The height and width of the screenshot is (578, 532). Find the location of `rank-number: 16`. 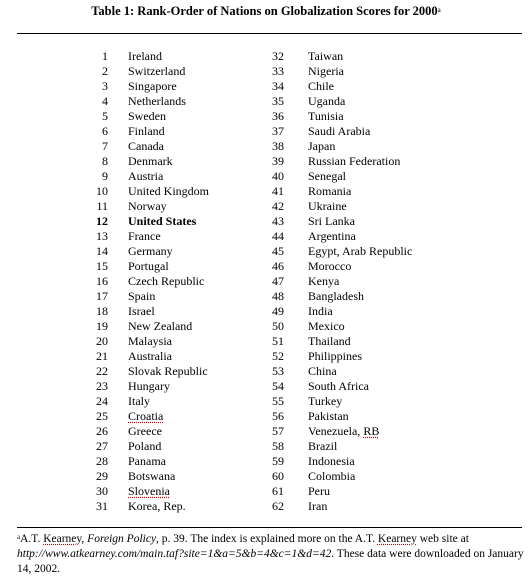

rank-number: 16 is located at coordinates (102, 281).